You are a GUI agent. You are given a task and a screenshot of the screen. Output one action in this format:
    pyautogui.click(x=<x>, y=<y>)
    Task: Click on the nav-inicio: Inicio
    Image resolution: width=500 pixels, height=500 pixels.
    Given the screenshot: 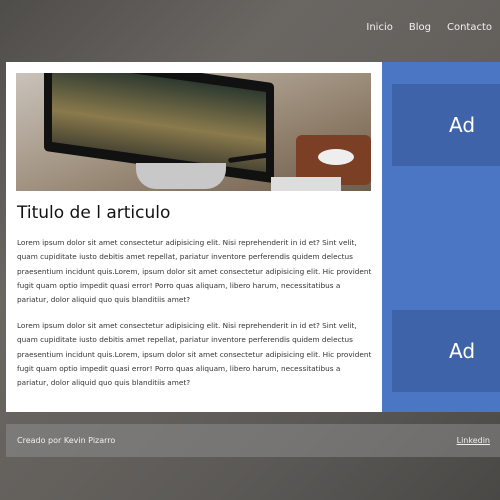 What is the action you would take?
    pyautogui.click(x=379, y=27)
    